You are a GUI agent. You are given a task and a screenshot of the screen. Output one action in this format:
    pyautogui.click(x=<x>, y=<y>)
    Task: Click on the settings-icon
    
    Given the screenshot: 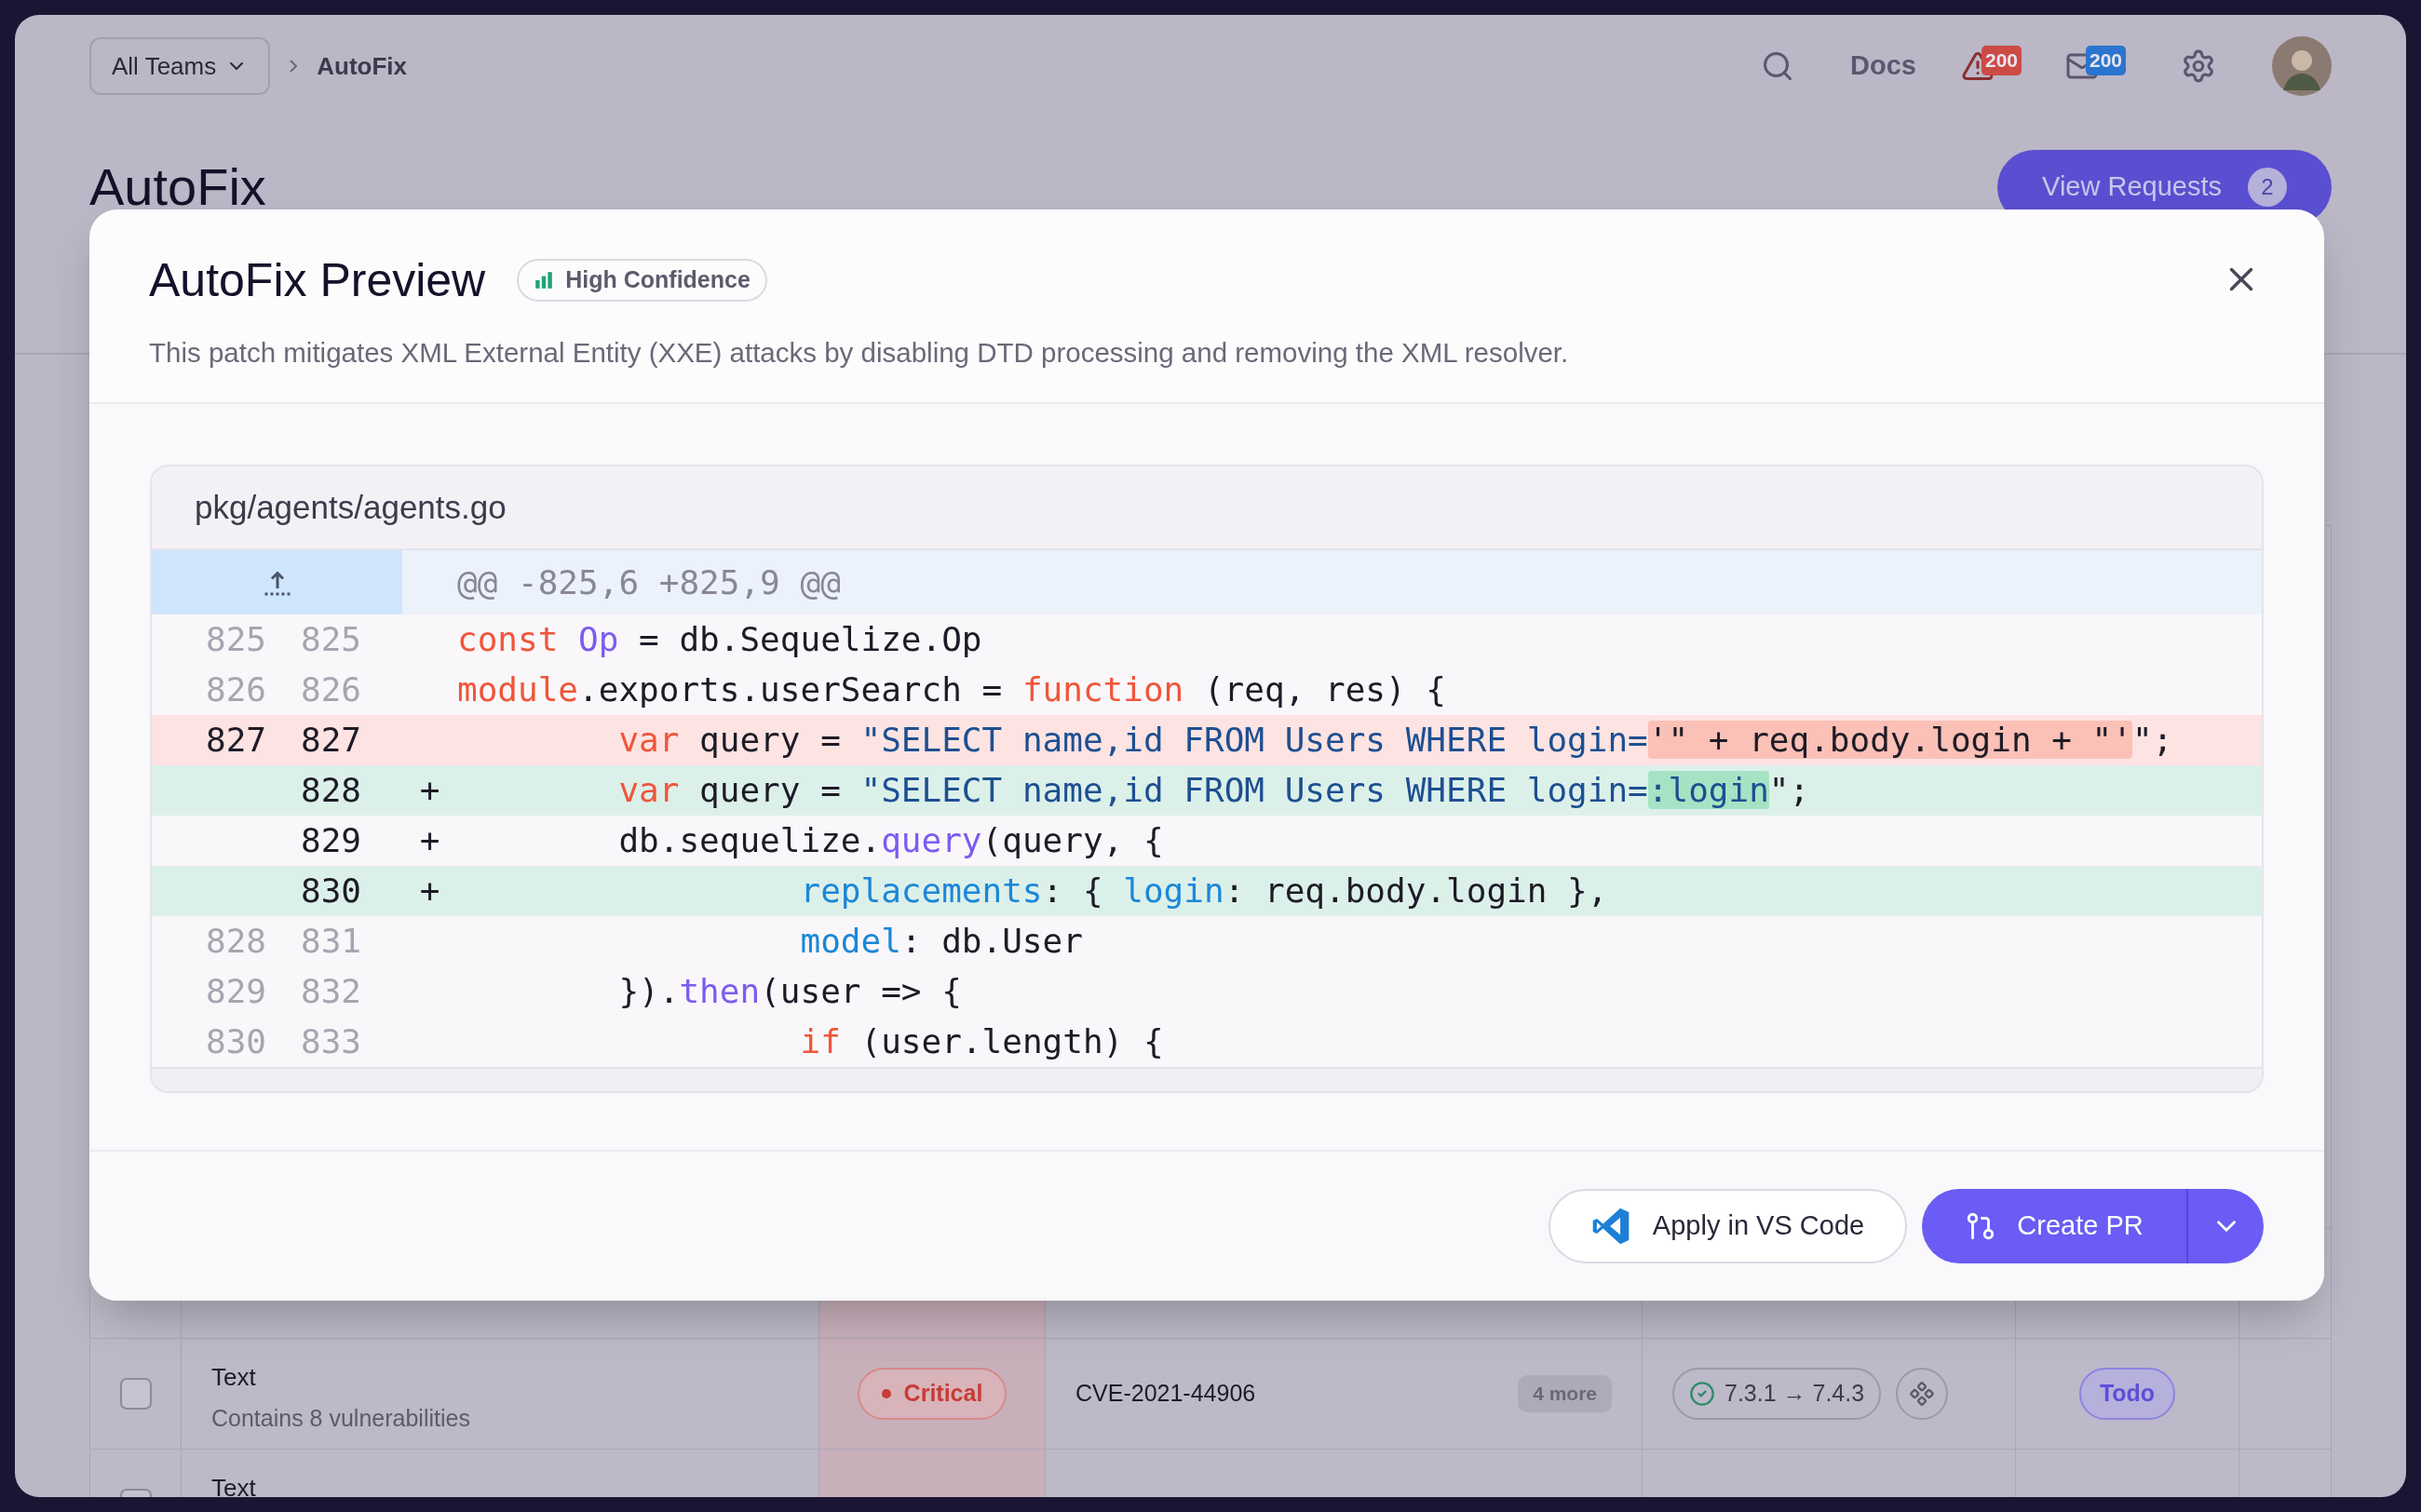 What is the action you would take?
    pyautogui.click(x=2198, y=66)
    